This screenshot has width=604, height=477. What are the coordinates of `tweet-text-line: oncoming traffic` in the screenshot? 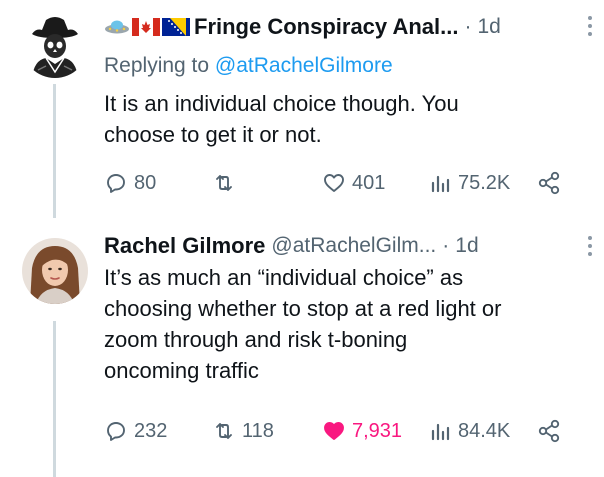 It's located at (181, 370).